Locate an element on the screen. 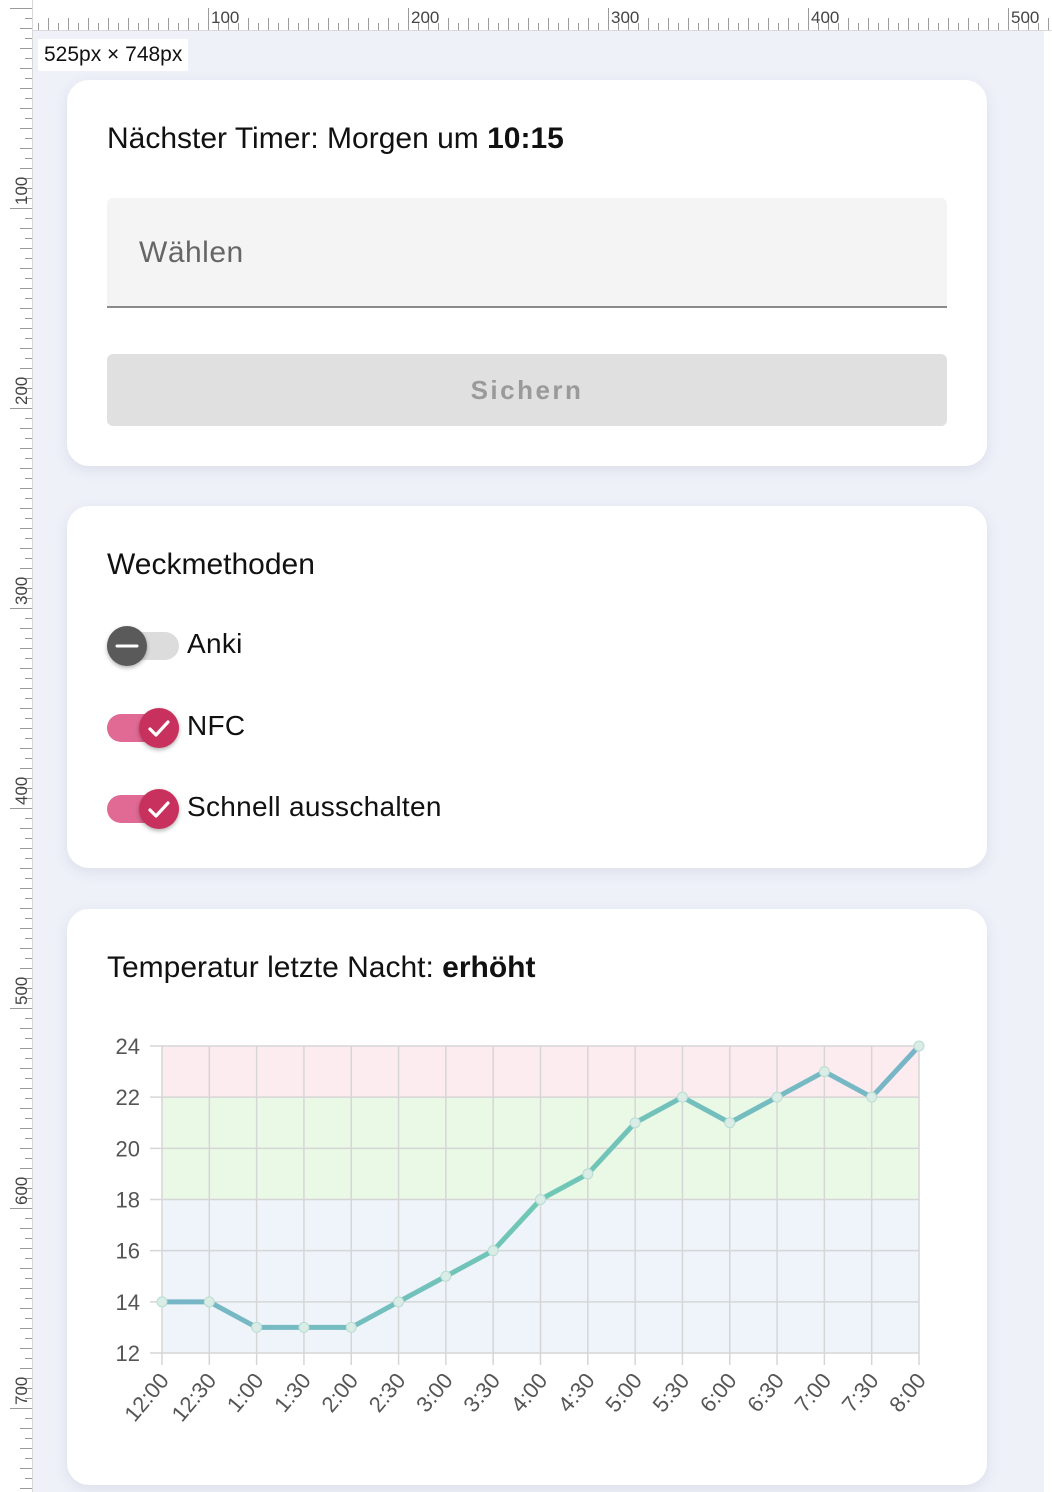 This screenshot has height=1492, width=1052. checkmark-icon is located at coordinates (159, 809).